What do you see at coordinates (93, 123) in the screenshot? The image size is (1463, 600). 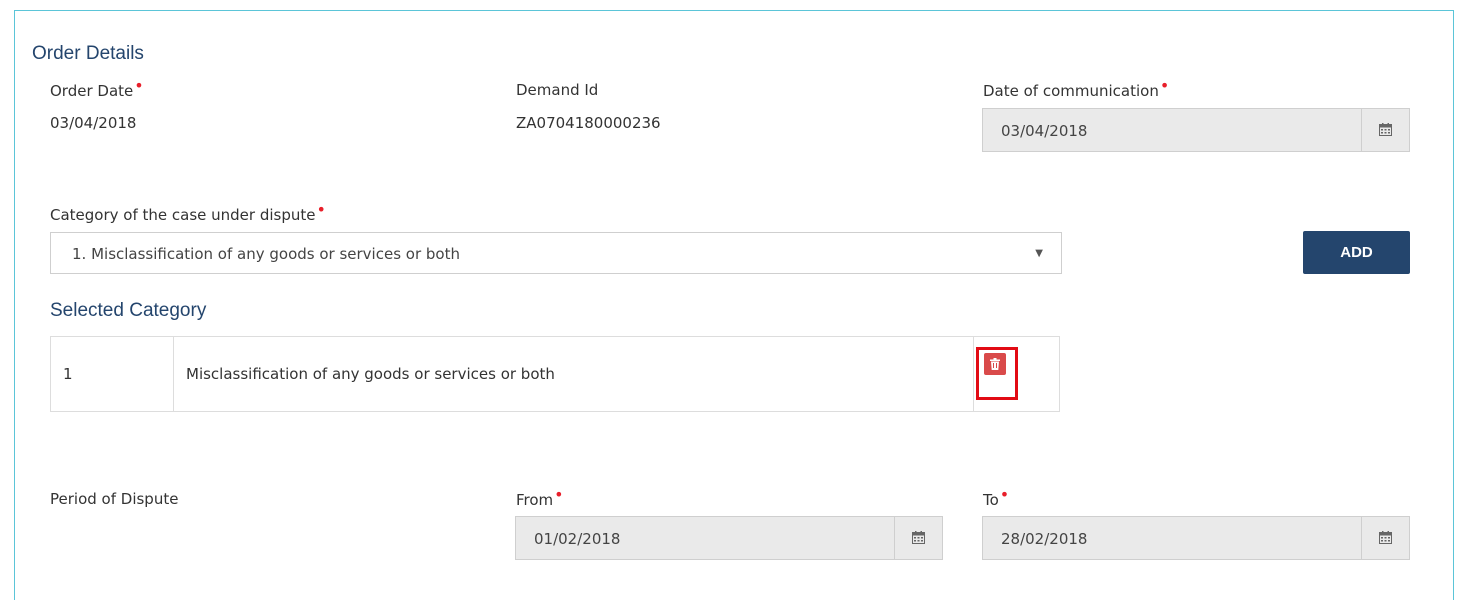 I see `order-date-value: 03/04/2018` at bounding box center [93, 123].